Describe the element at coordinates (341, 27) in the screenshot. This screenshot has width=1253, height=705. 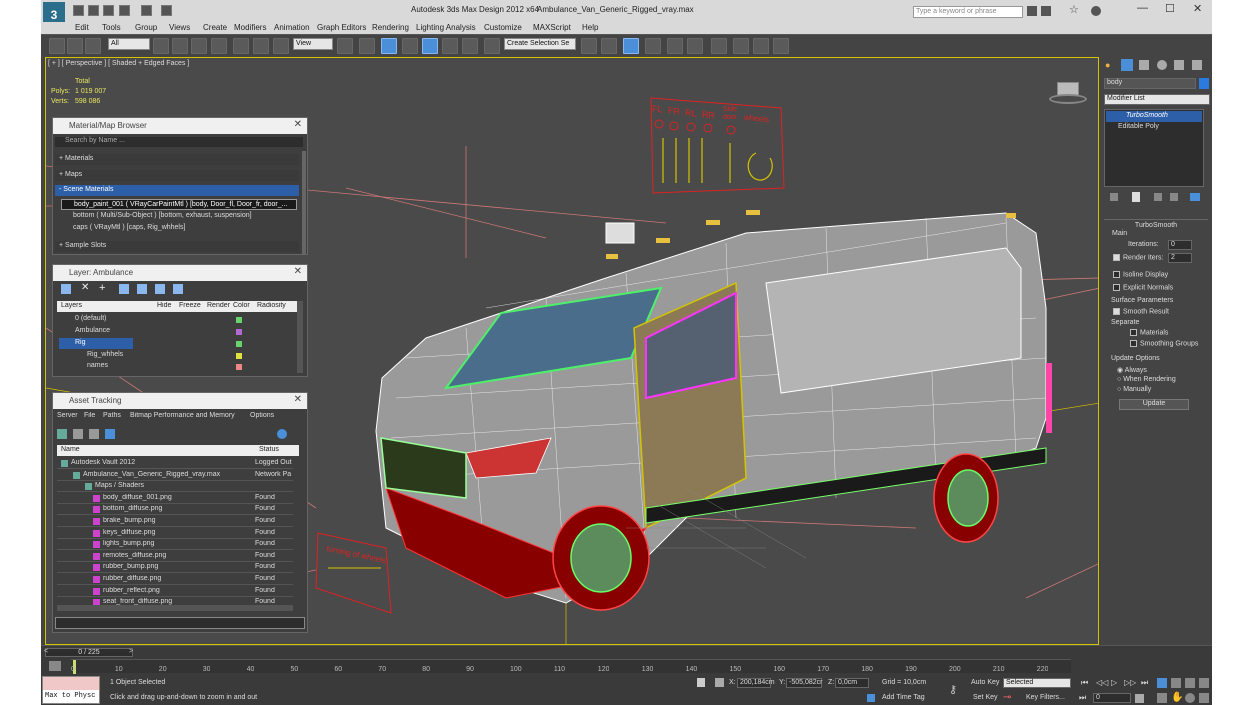
I see `menu-graph-editors: Graph Editors` at that location.